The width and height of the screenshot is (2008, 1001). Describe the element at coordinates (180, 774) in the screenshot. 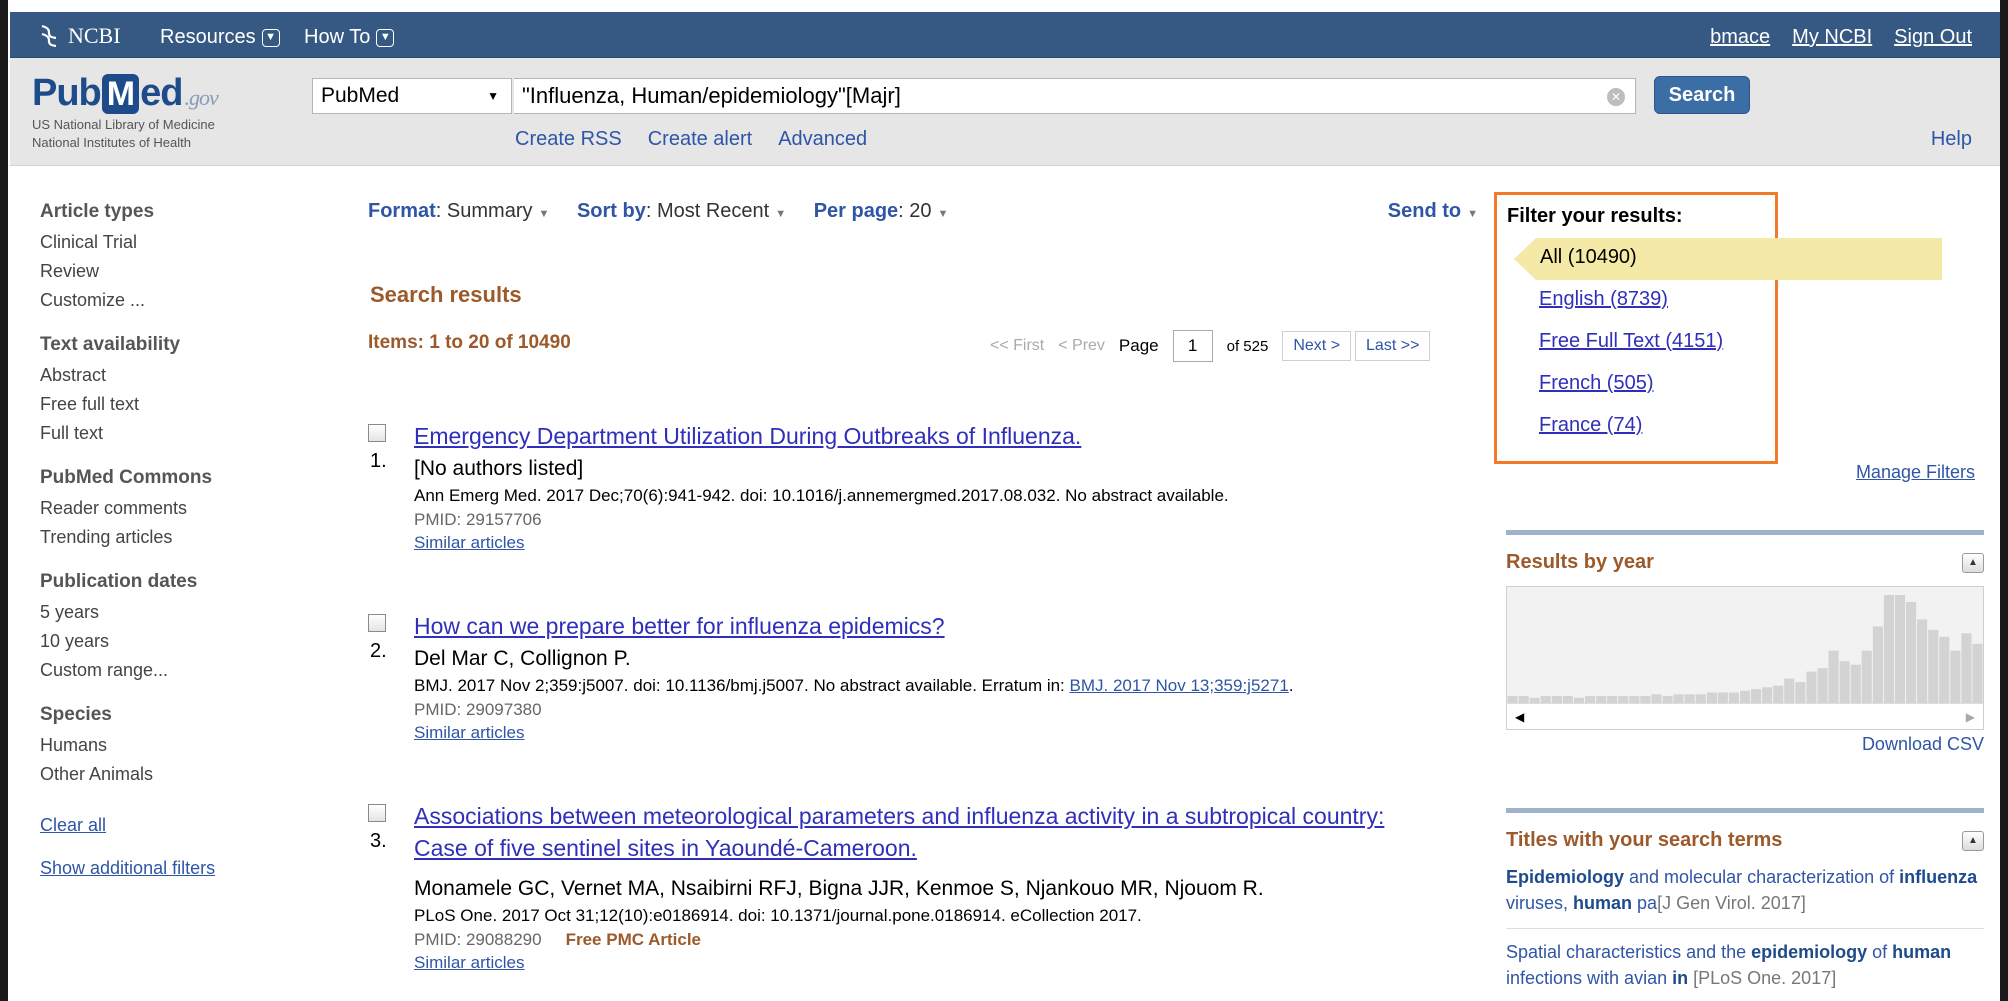

I see `filter-item: Other Animals` at that location.